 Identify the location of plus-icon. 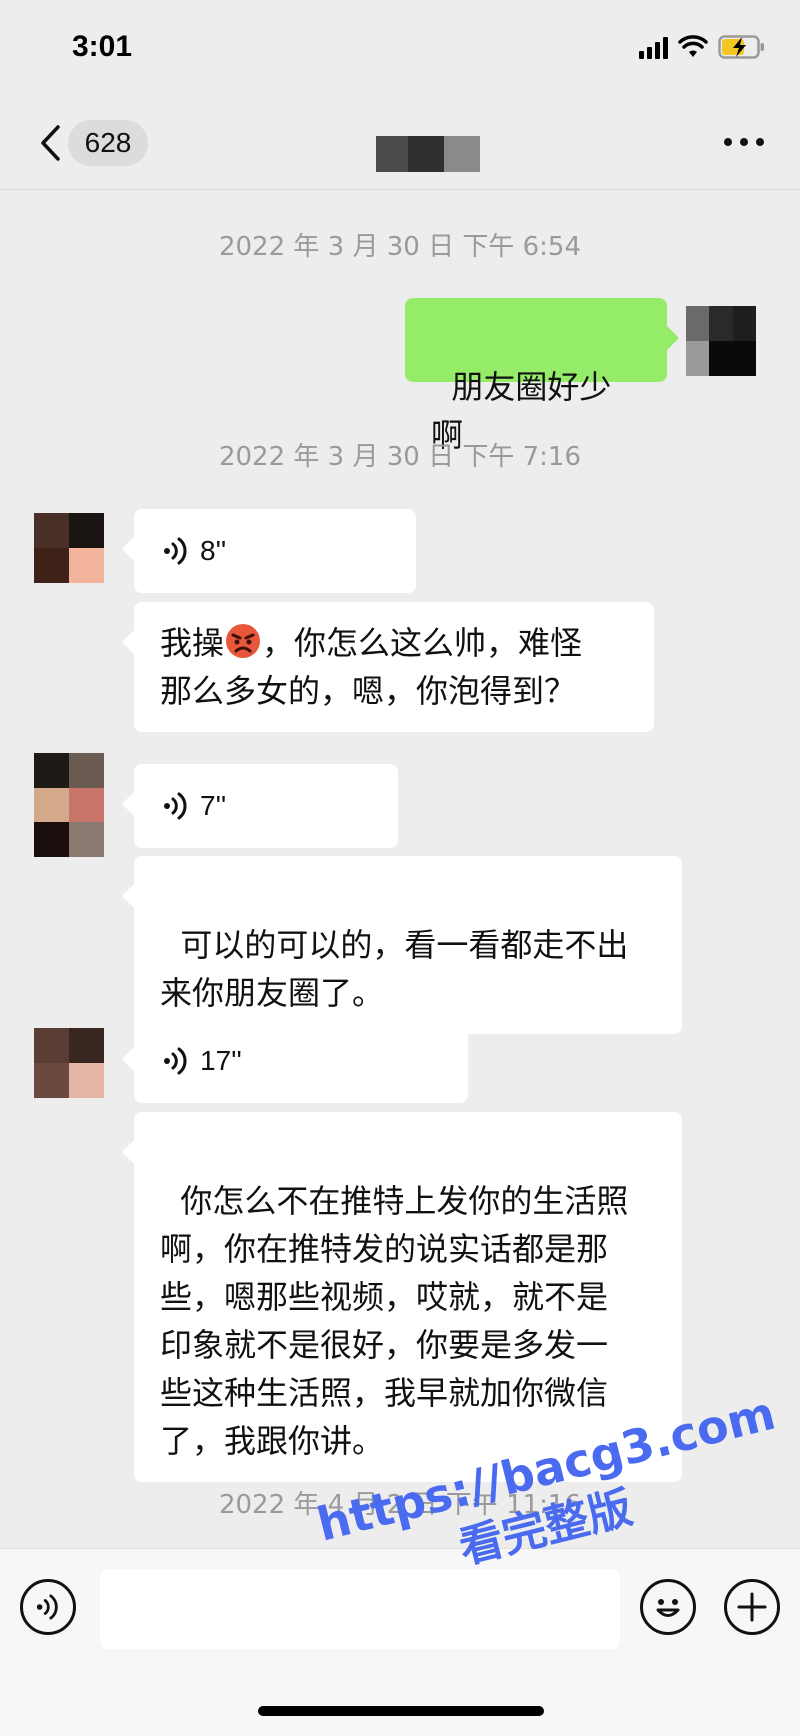
(752, 1607).